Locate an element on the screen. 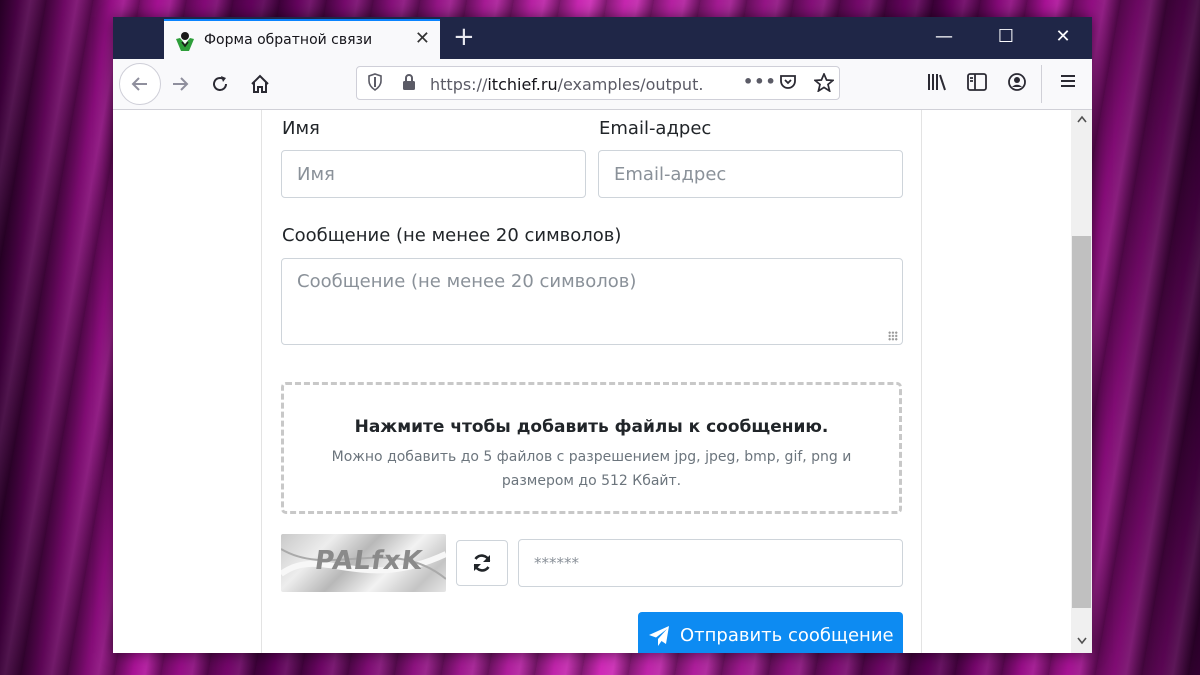 The width and height of the screenshot is (1200, 675). nav-toolbar: https://itchief.ru/examples/output.p ••• is located at coordinates (602, 84).